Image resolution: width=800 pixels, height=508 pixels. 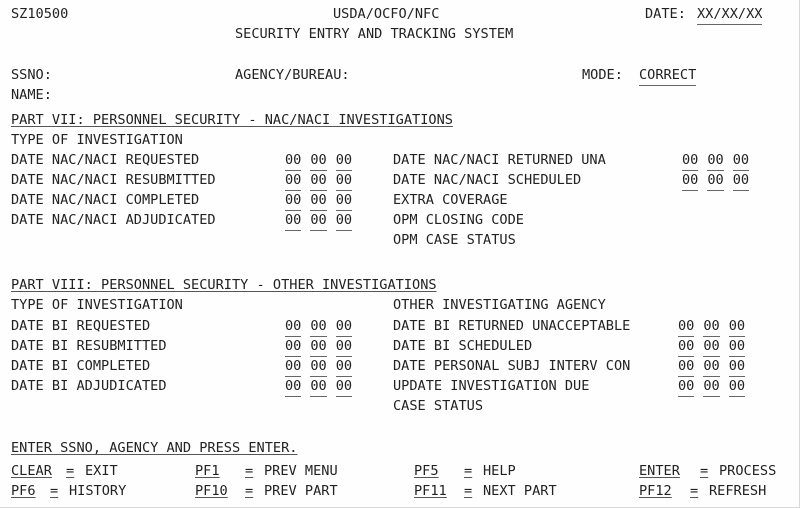 What do you see at coordinates (499, 471) in the screenshot?
I see `fkey-pf5-action: HELP` at bounding box center [499, 471].